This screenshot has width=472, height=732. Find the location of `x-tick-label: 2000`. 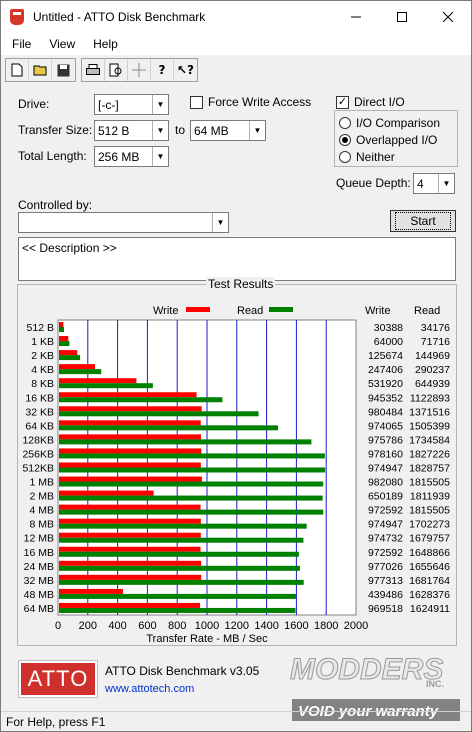

x-tick-label: 2000 is located at coordinates (356, 626).